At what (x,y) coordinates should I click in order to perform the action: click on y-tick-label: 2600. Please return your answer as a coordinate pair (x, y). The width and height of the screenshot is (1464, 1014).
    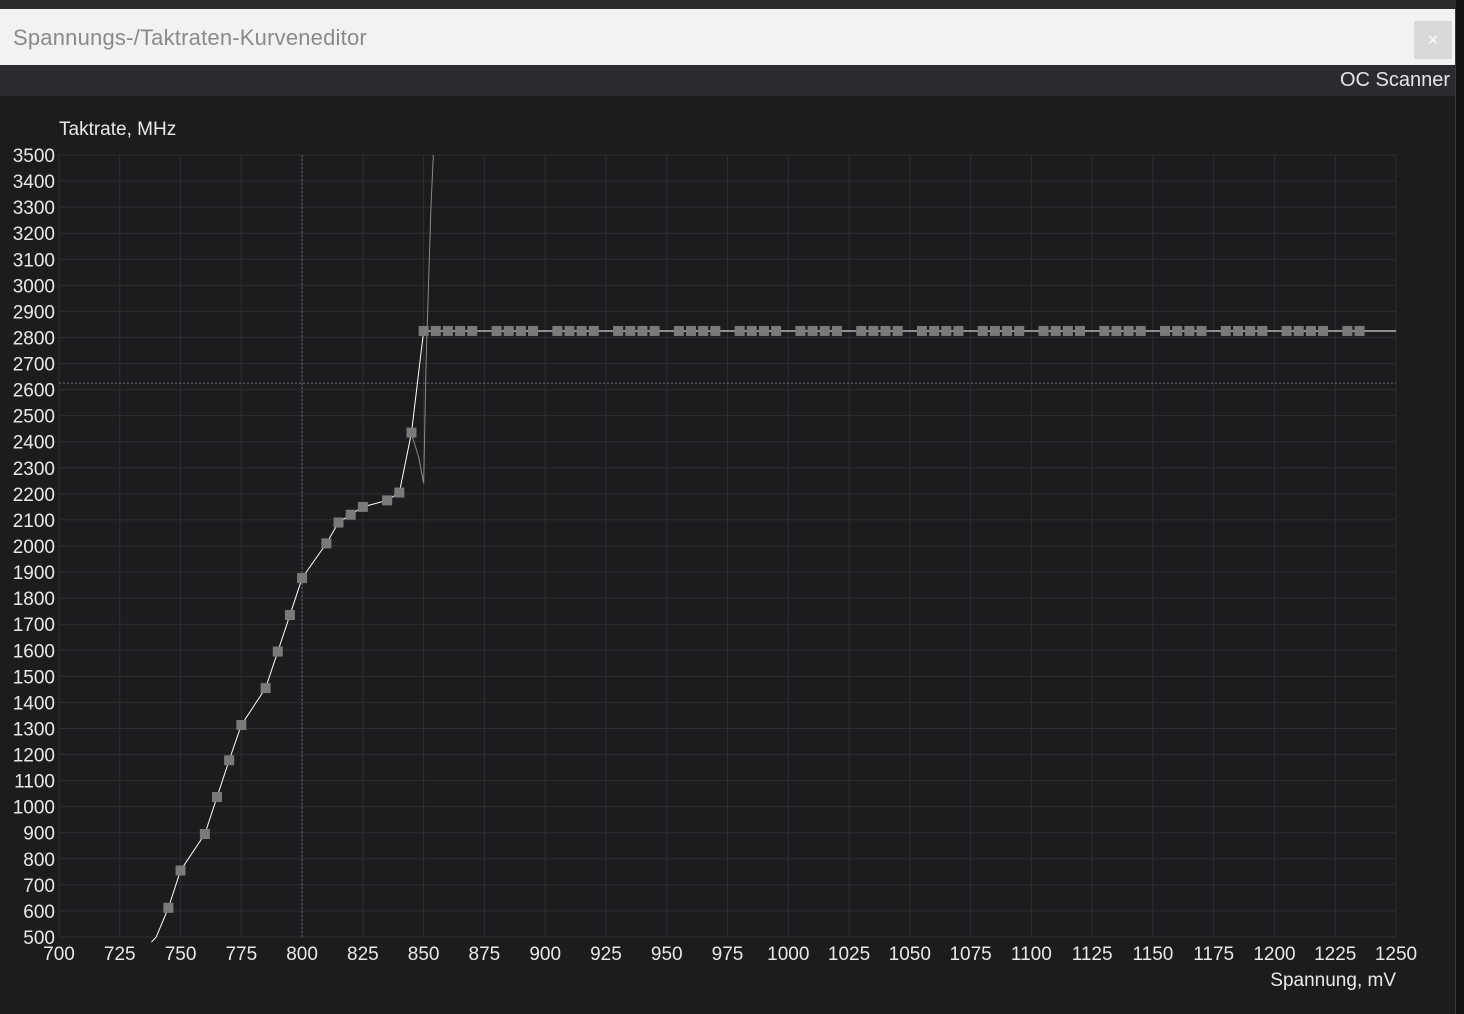
    Looking at the image, I should click on (34, 391).